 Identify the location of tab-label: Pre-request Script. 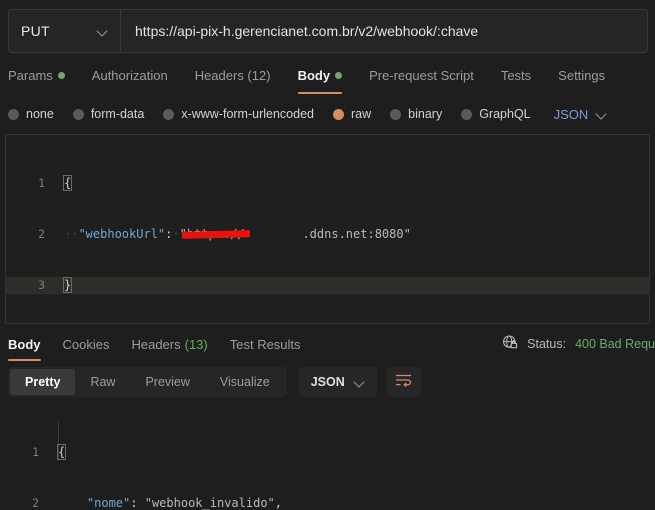
(421, 75).